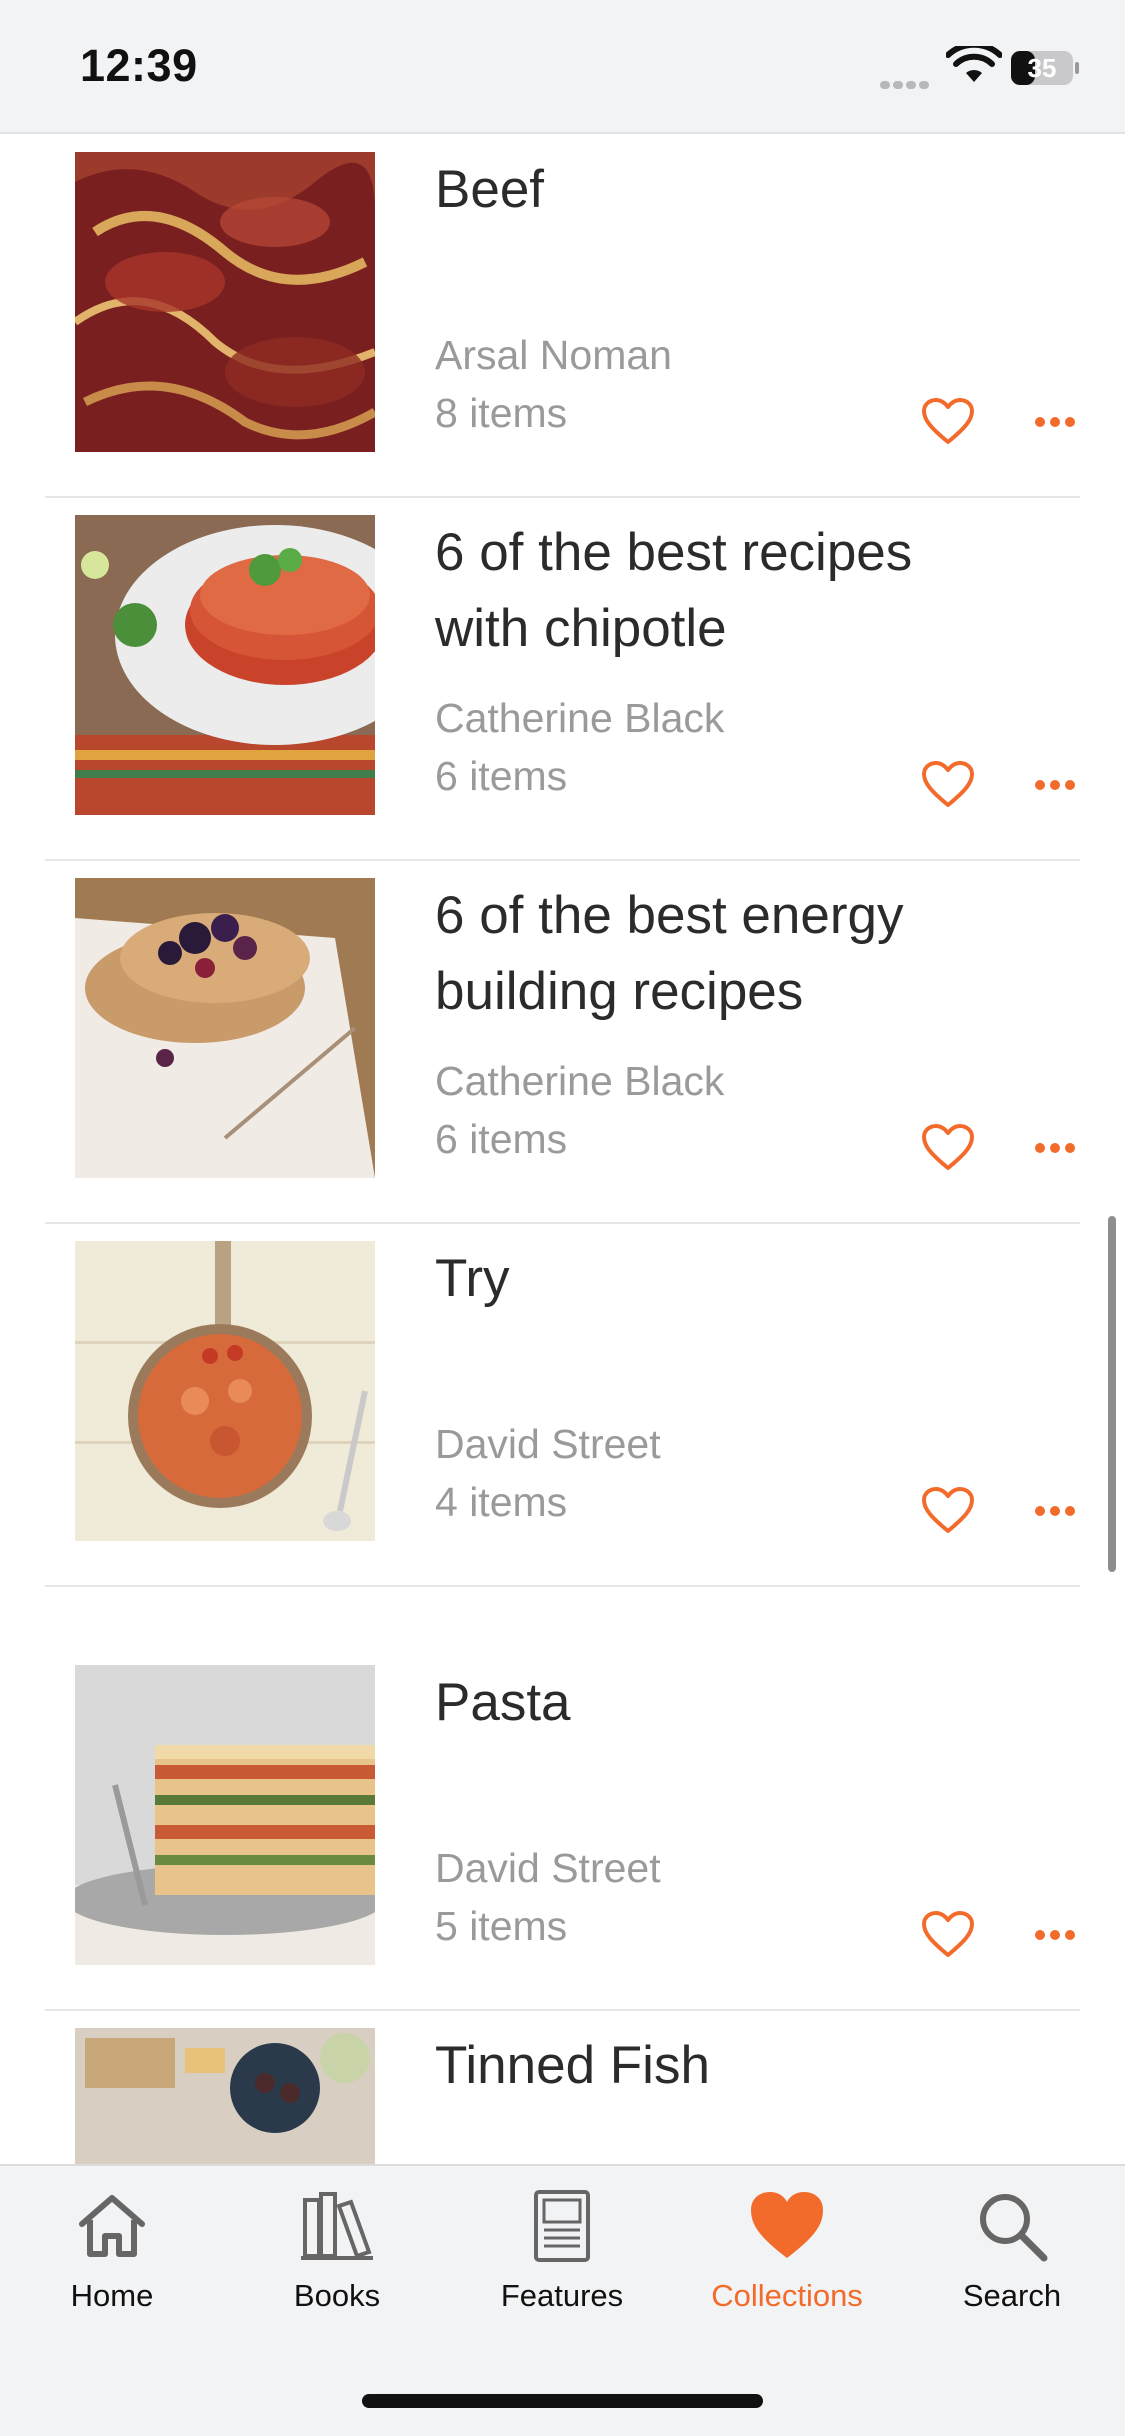  Describe the element at coordinates (787, 2295) in the screenshot. I see `tab-collections-label: Collections` at that location.